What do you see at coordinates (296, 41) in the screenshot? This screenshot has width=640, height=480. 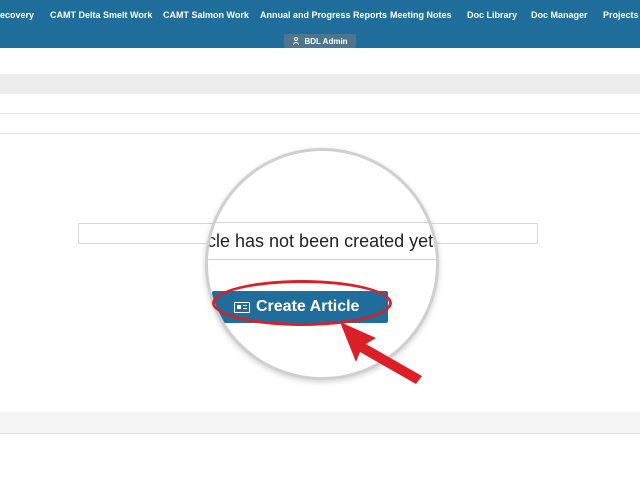 I see `user-icon` at bounding box center [296, 41].